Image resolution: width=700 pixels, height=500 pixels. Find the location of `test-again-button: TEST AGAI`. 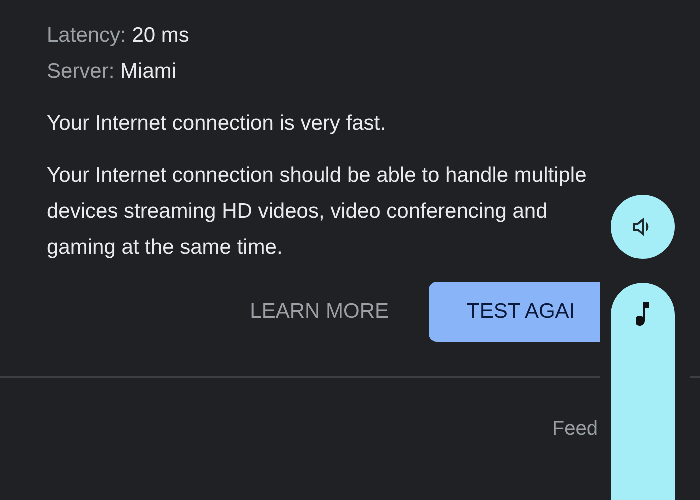

test-again-button: TEST AGAI is located at coordinates (514, 312).